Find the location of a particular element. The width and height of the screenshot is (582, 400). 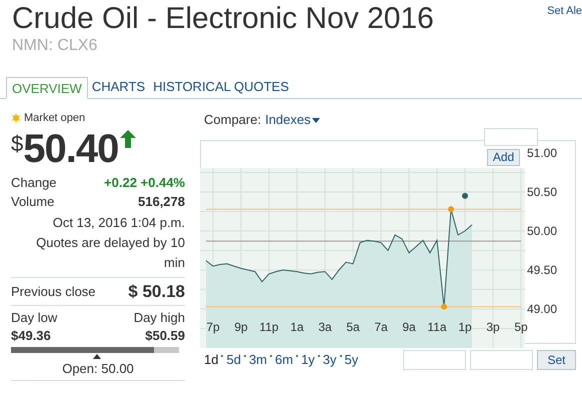

tab: OVERVIEW is located at coordinates (47, 88).